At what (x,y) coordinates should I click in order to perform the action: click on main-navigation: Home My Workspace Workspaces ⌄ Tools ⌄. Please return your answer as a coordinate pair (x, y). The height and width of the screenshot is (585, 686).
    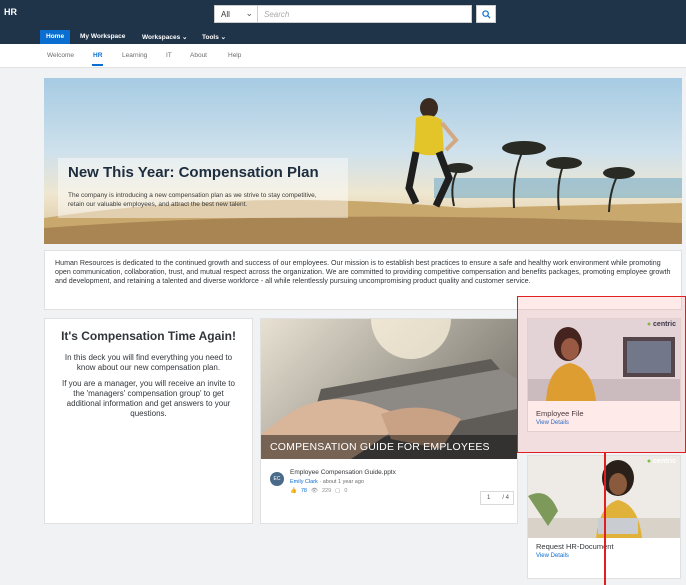
    Looking at the image, I should click on (343, 37).